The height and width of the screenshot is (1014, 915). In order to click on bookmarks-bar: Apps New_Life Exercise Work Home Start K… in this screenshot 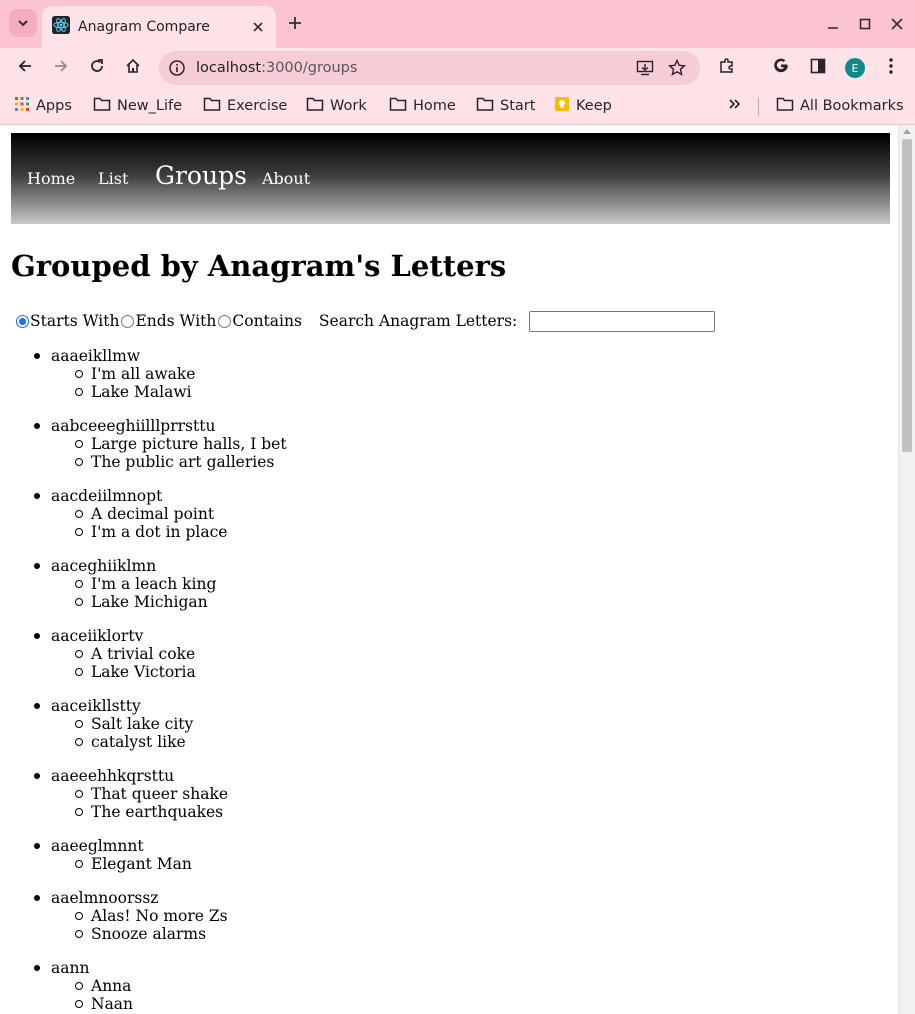, I will do `click(457, 106)`.